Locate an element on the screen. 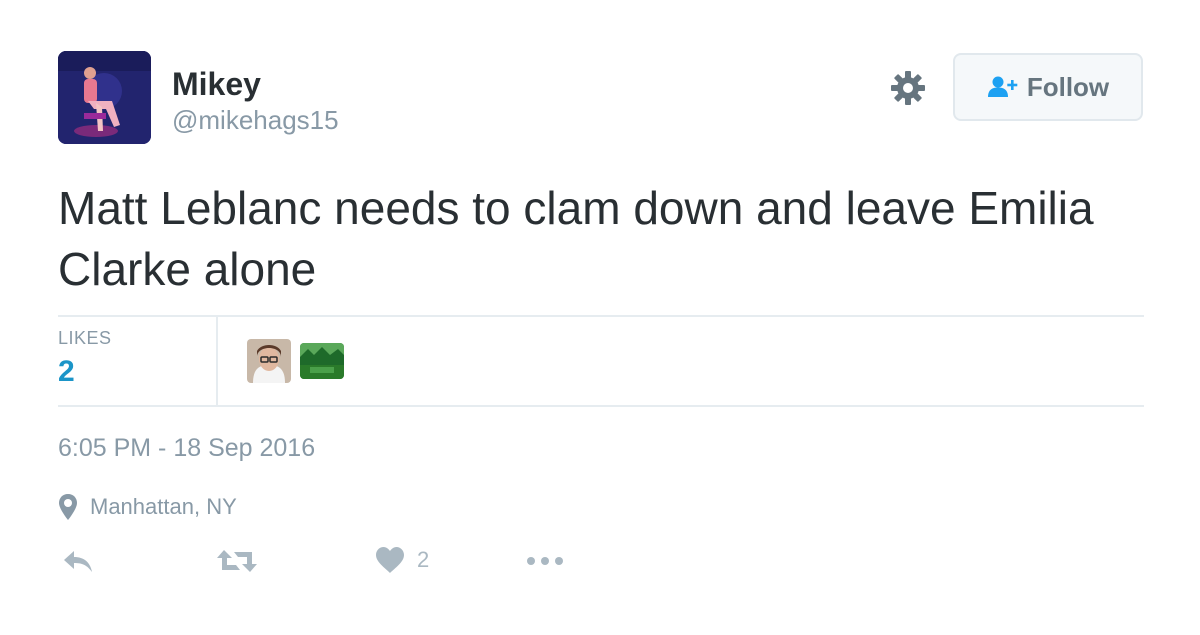  retweet-button is located at coordinates (237, 561).